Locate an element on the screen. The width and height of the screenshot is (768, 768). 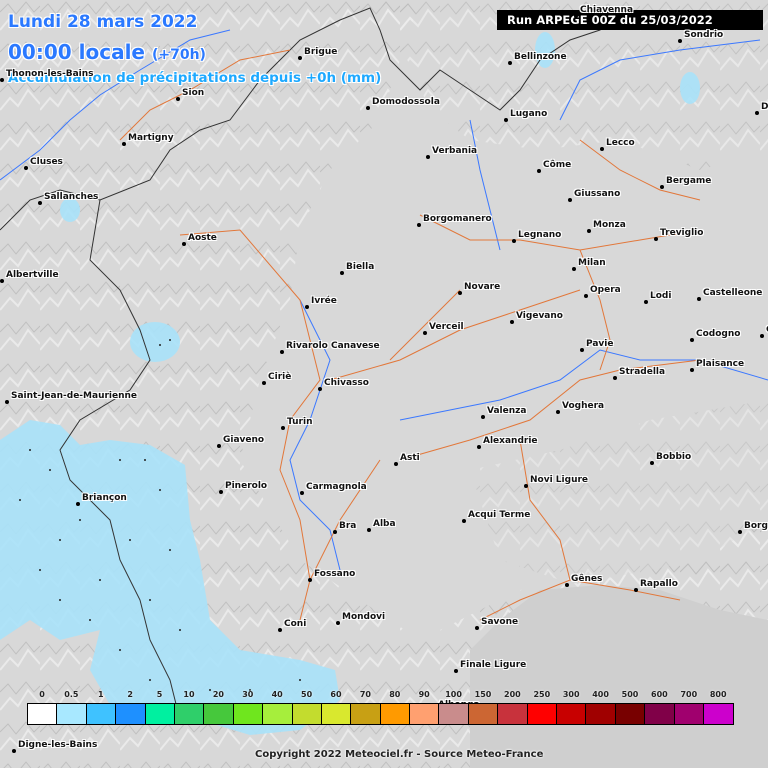
city-label: Côme is located at coordinates (557, 165).